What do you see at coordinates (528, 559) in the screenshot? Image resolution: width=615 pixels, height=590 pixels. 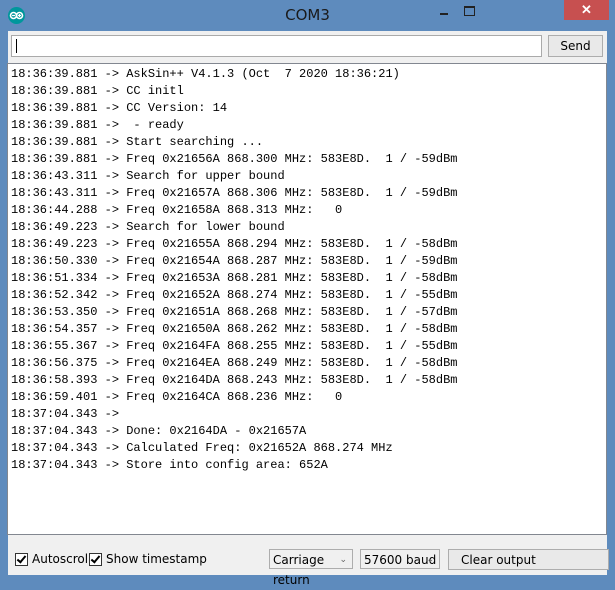 I see `clear-output-button: Clear output` at bounding box center [528, 559].